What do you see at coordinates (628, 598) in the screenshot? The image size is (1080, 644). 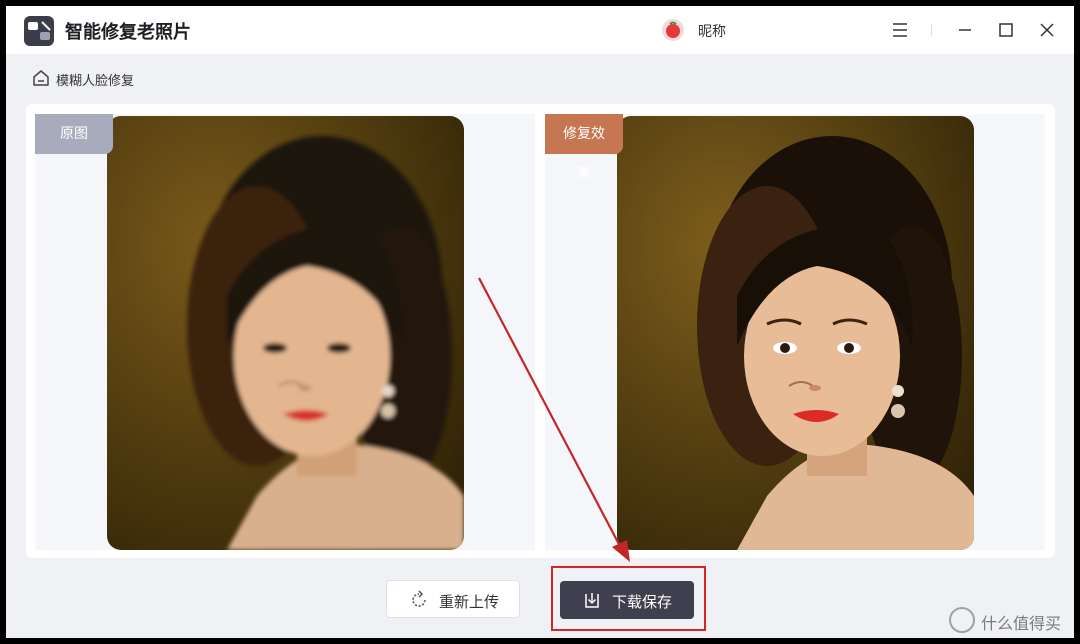 I see `download-highlight-box` at bounding box center [628, 598].